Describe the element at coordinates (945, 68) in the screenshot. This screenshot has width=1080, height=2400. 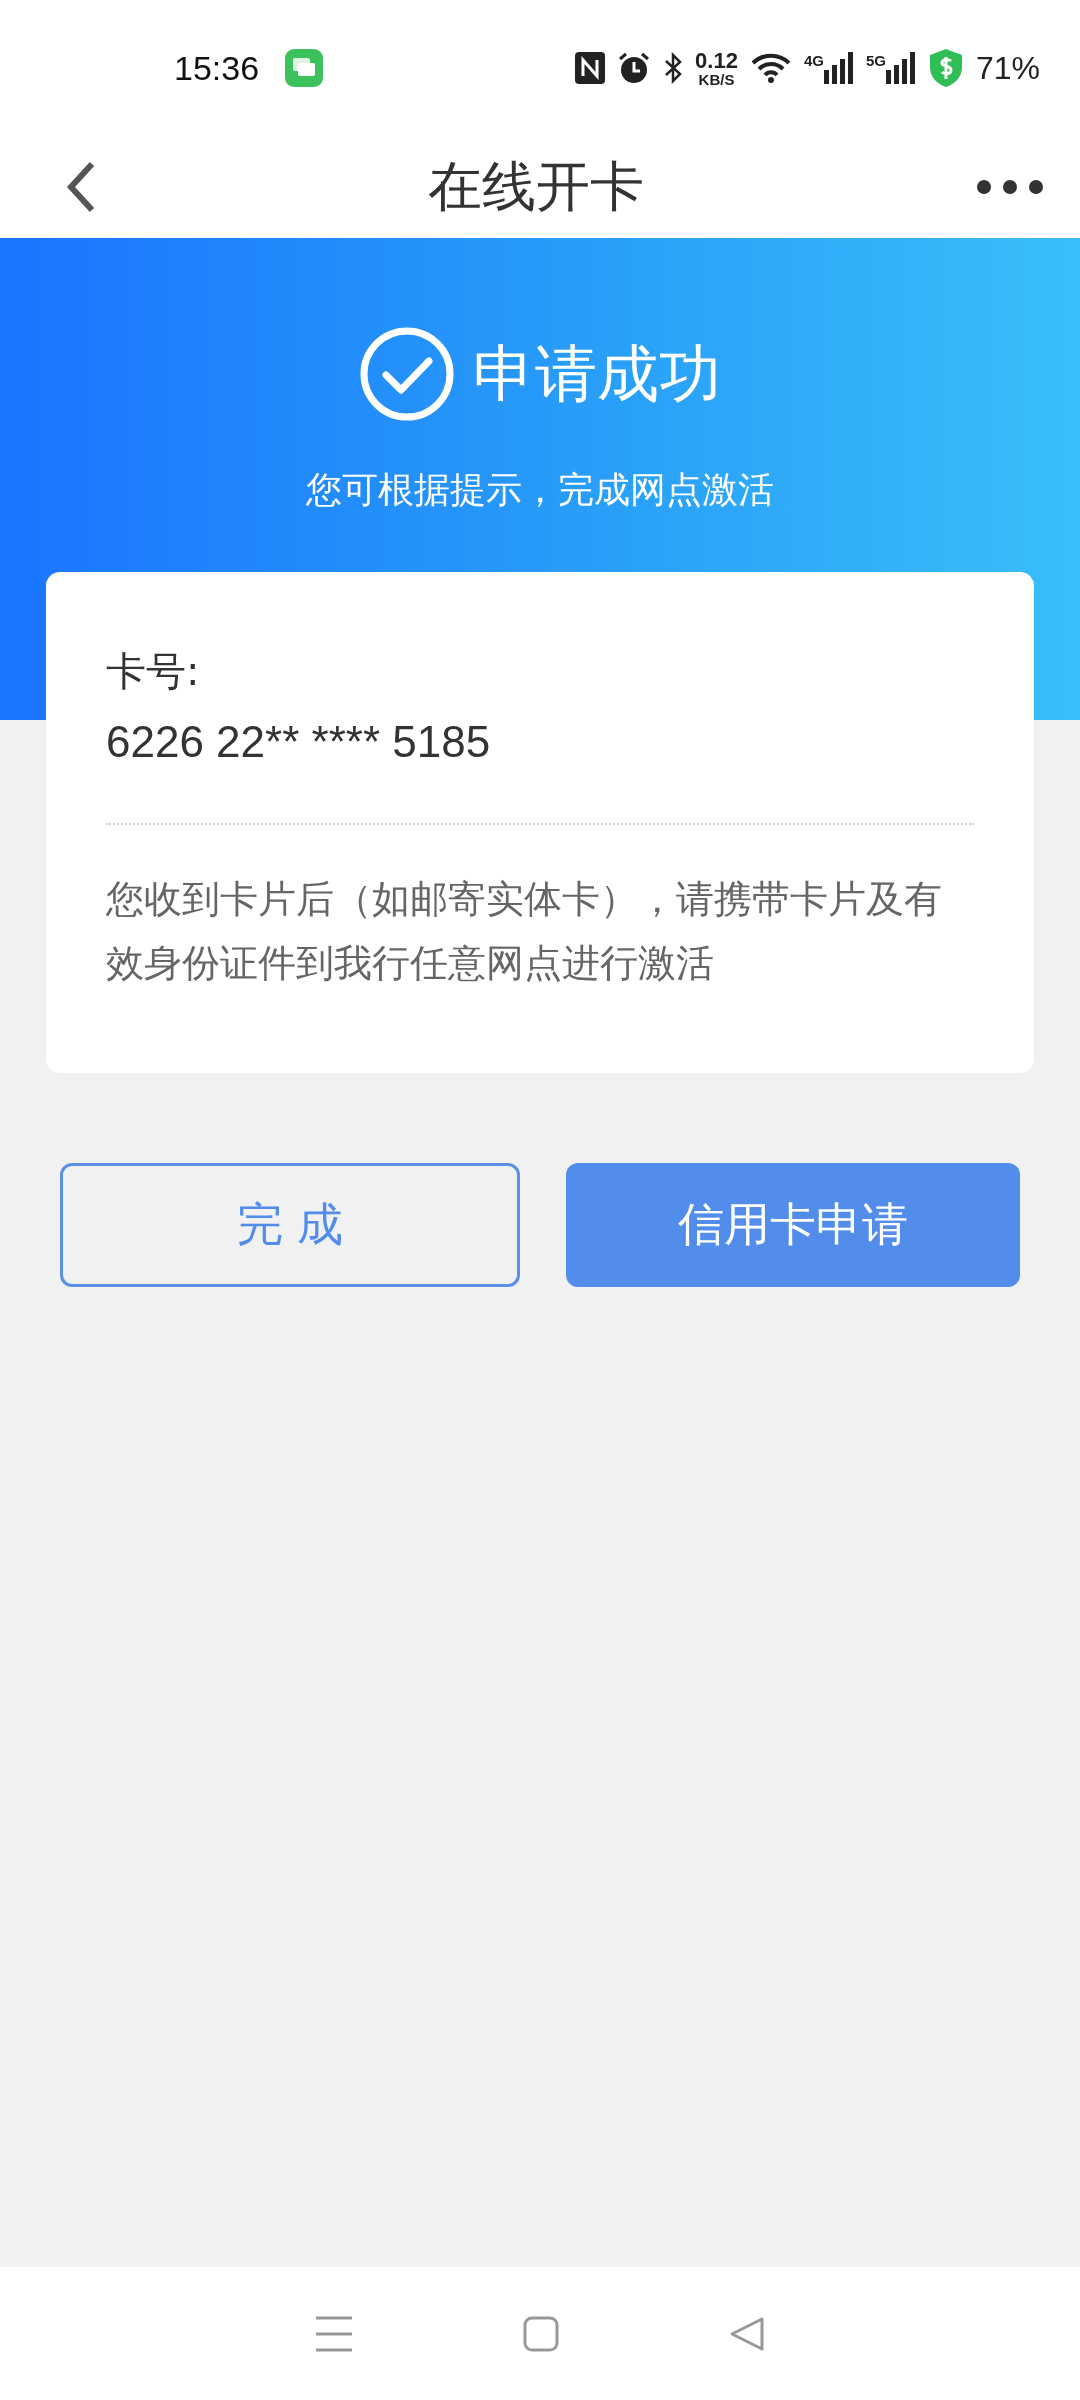
I see `shield-icon` at that location.